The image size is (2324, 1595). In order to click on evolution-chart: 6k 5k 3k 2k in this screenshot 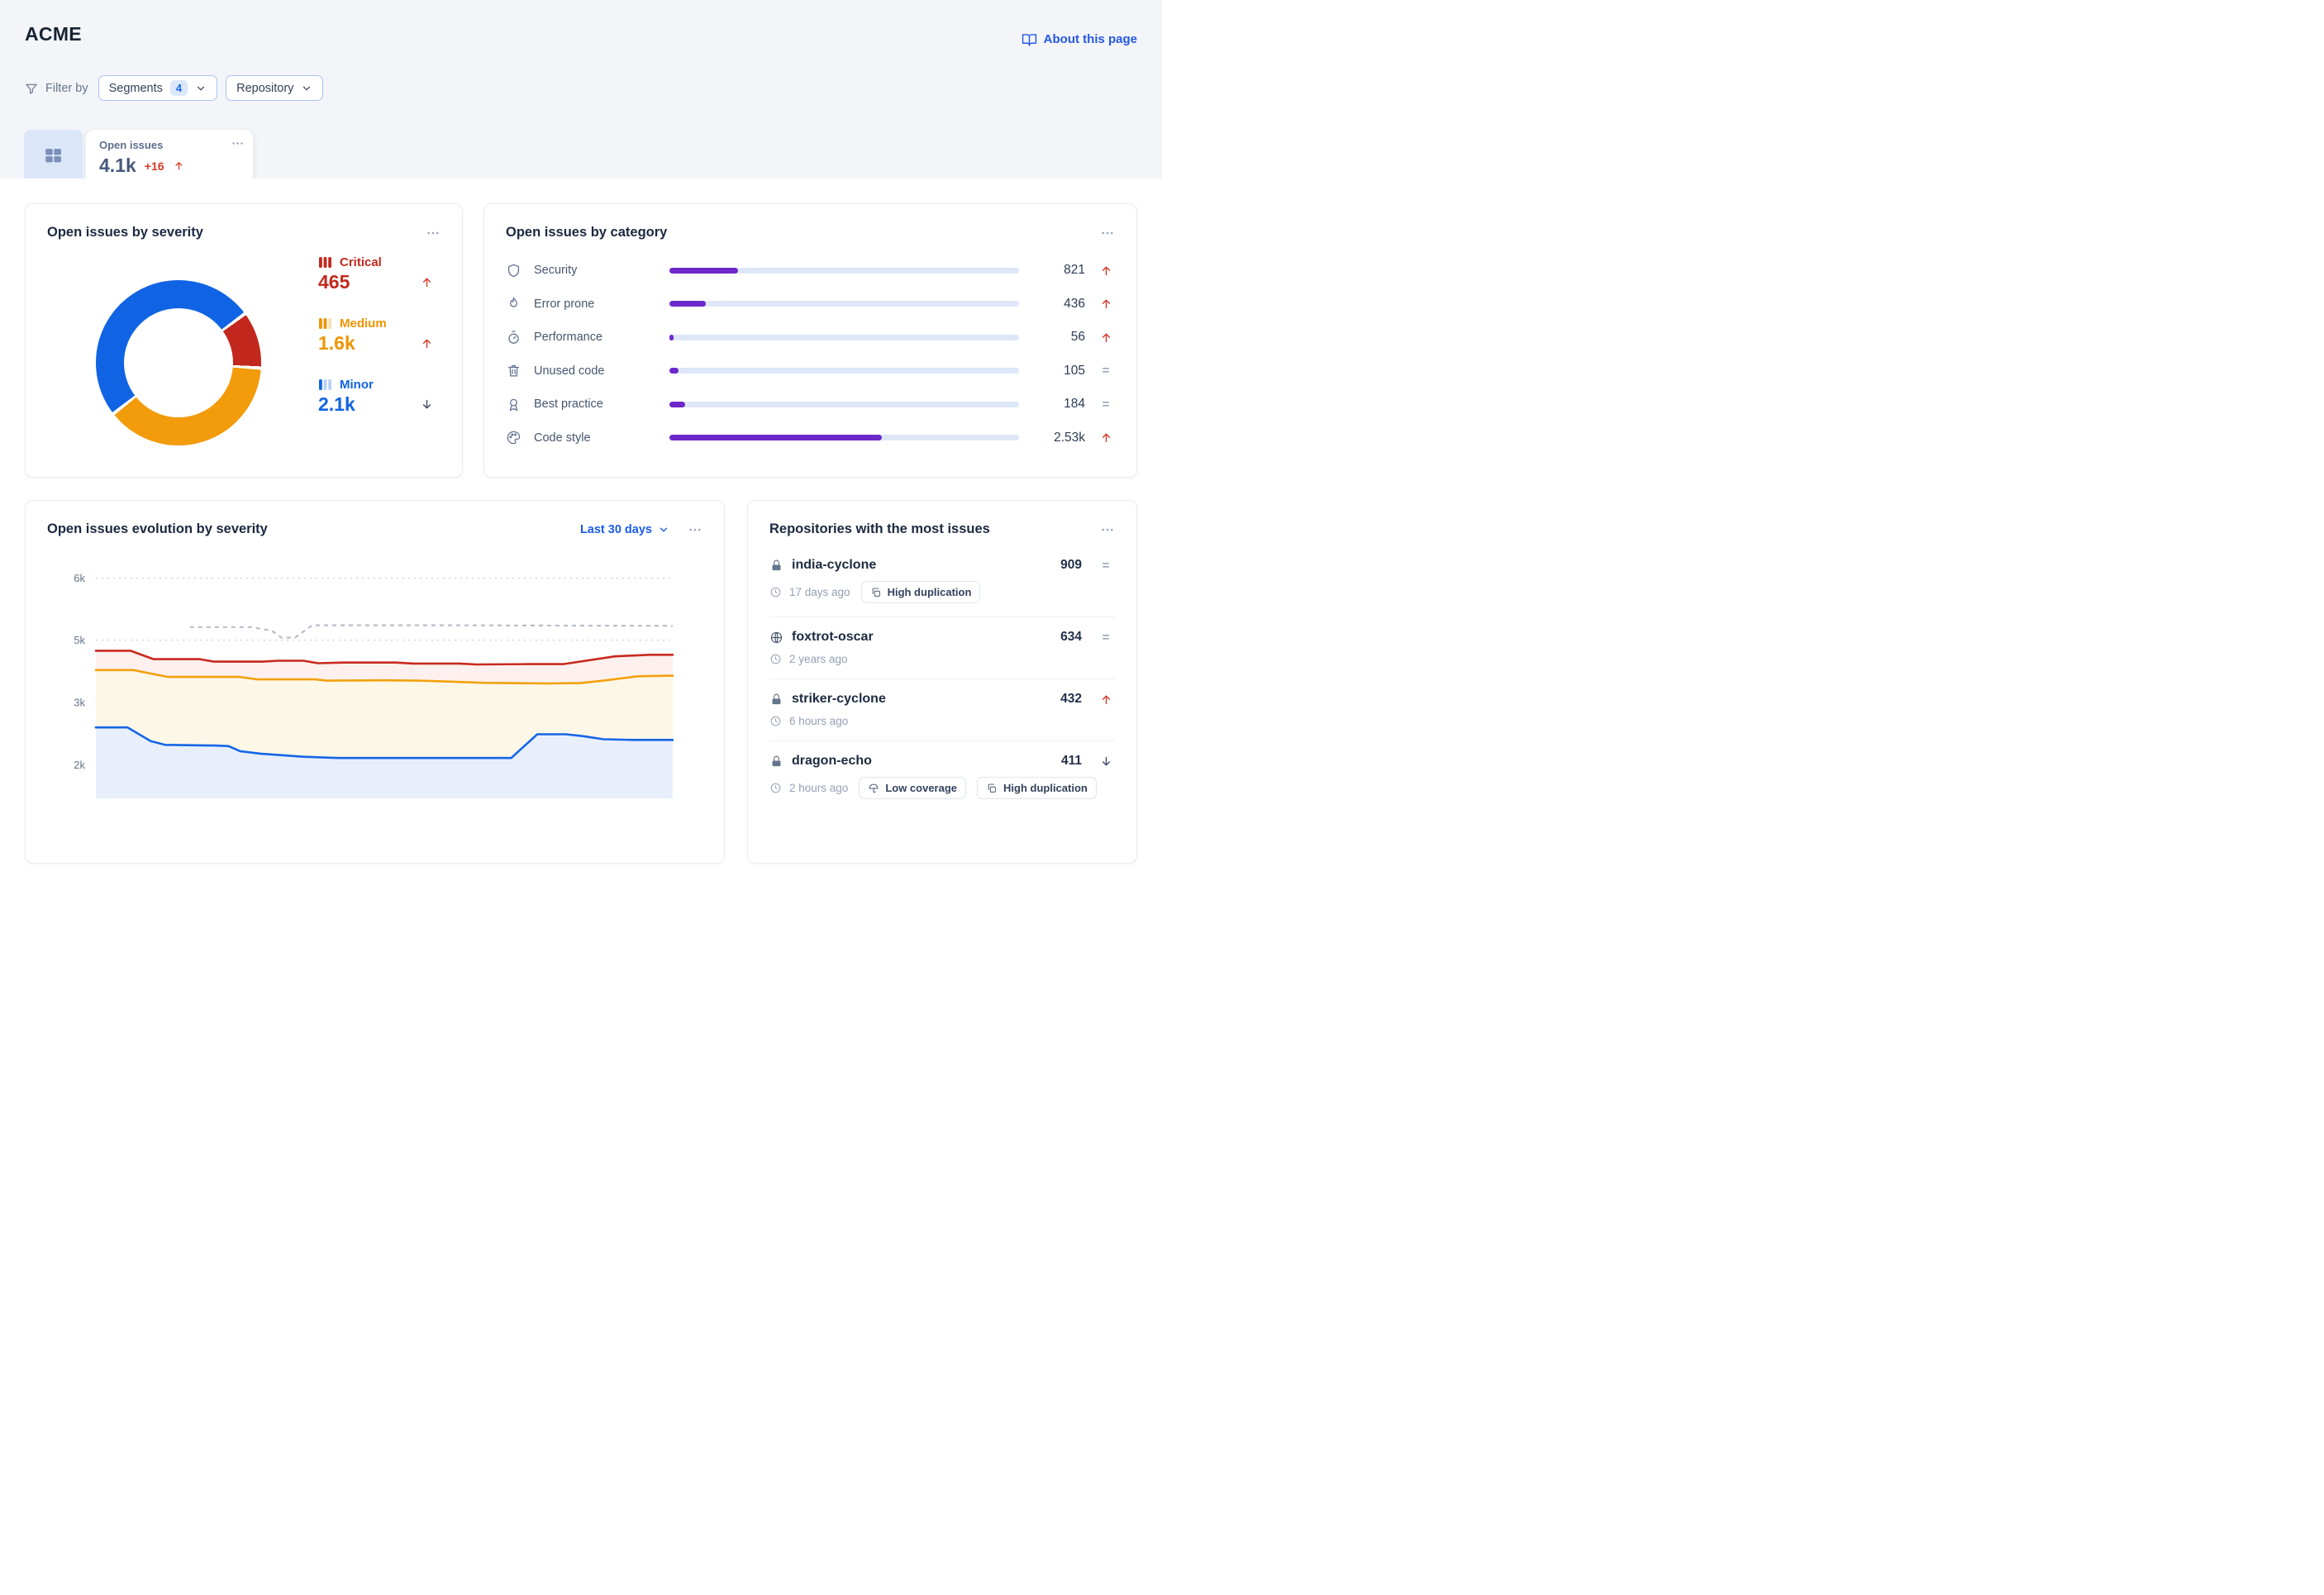, I will do `click(375, 676)`.